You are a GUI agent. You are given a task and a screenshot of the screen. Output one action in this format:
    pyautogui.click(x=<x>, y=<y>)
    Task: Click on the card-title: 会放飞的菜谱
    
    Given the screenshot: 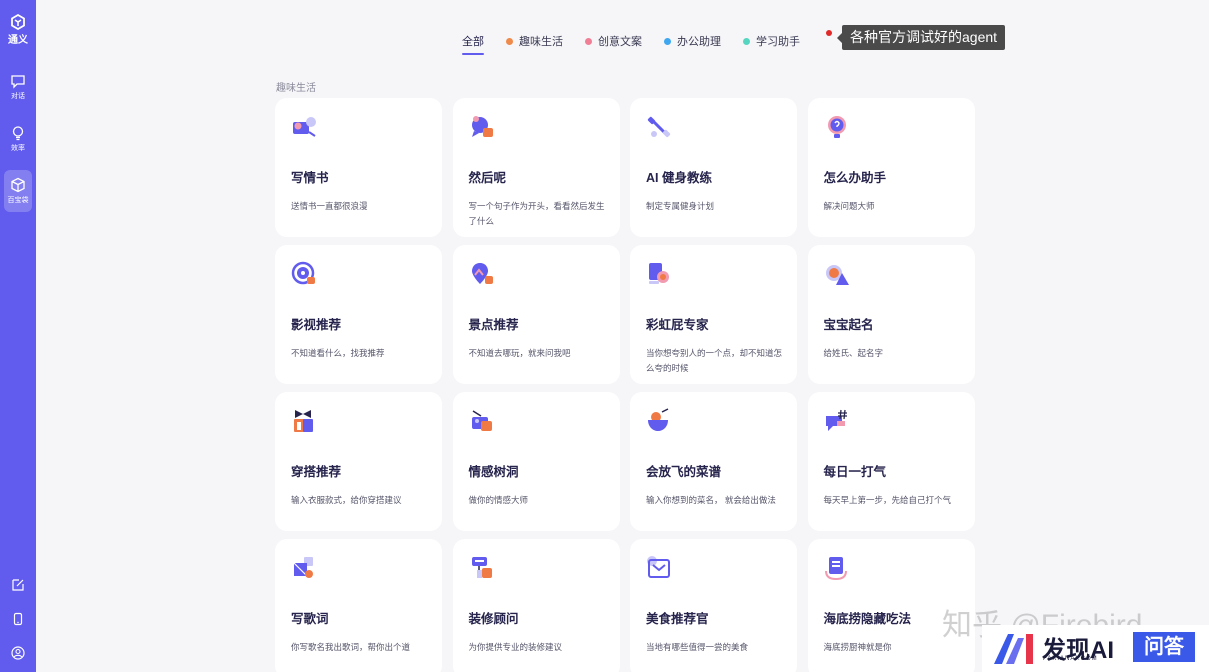 What is the action you would take?
    pyautogui.click(x=684, y=472)
    